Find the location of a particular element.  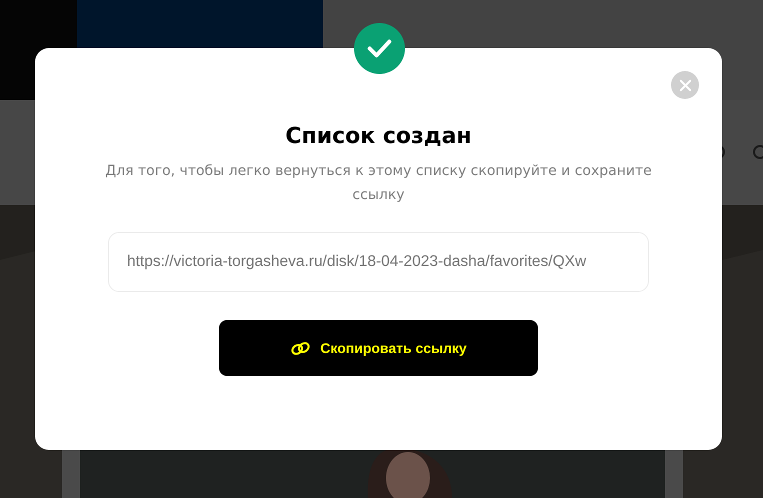

link-field: https://victoria-torgasheva.ru/disk/18-04-2023-dasha/favorites/QXw is located at coordinates (378, 262).